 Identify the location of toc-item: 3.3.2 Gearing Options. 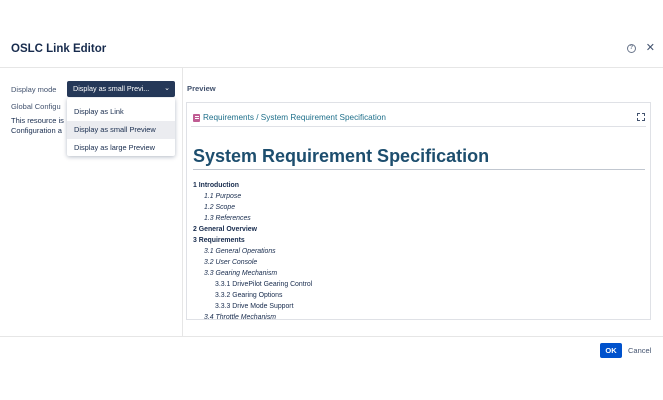
(249, 295).